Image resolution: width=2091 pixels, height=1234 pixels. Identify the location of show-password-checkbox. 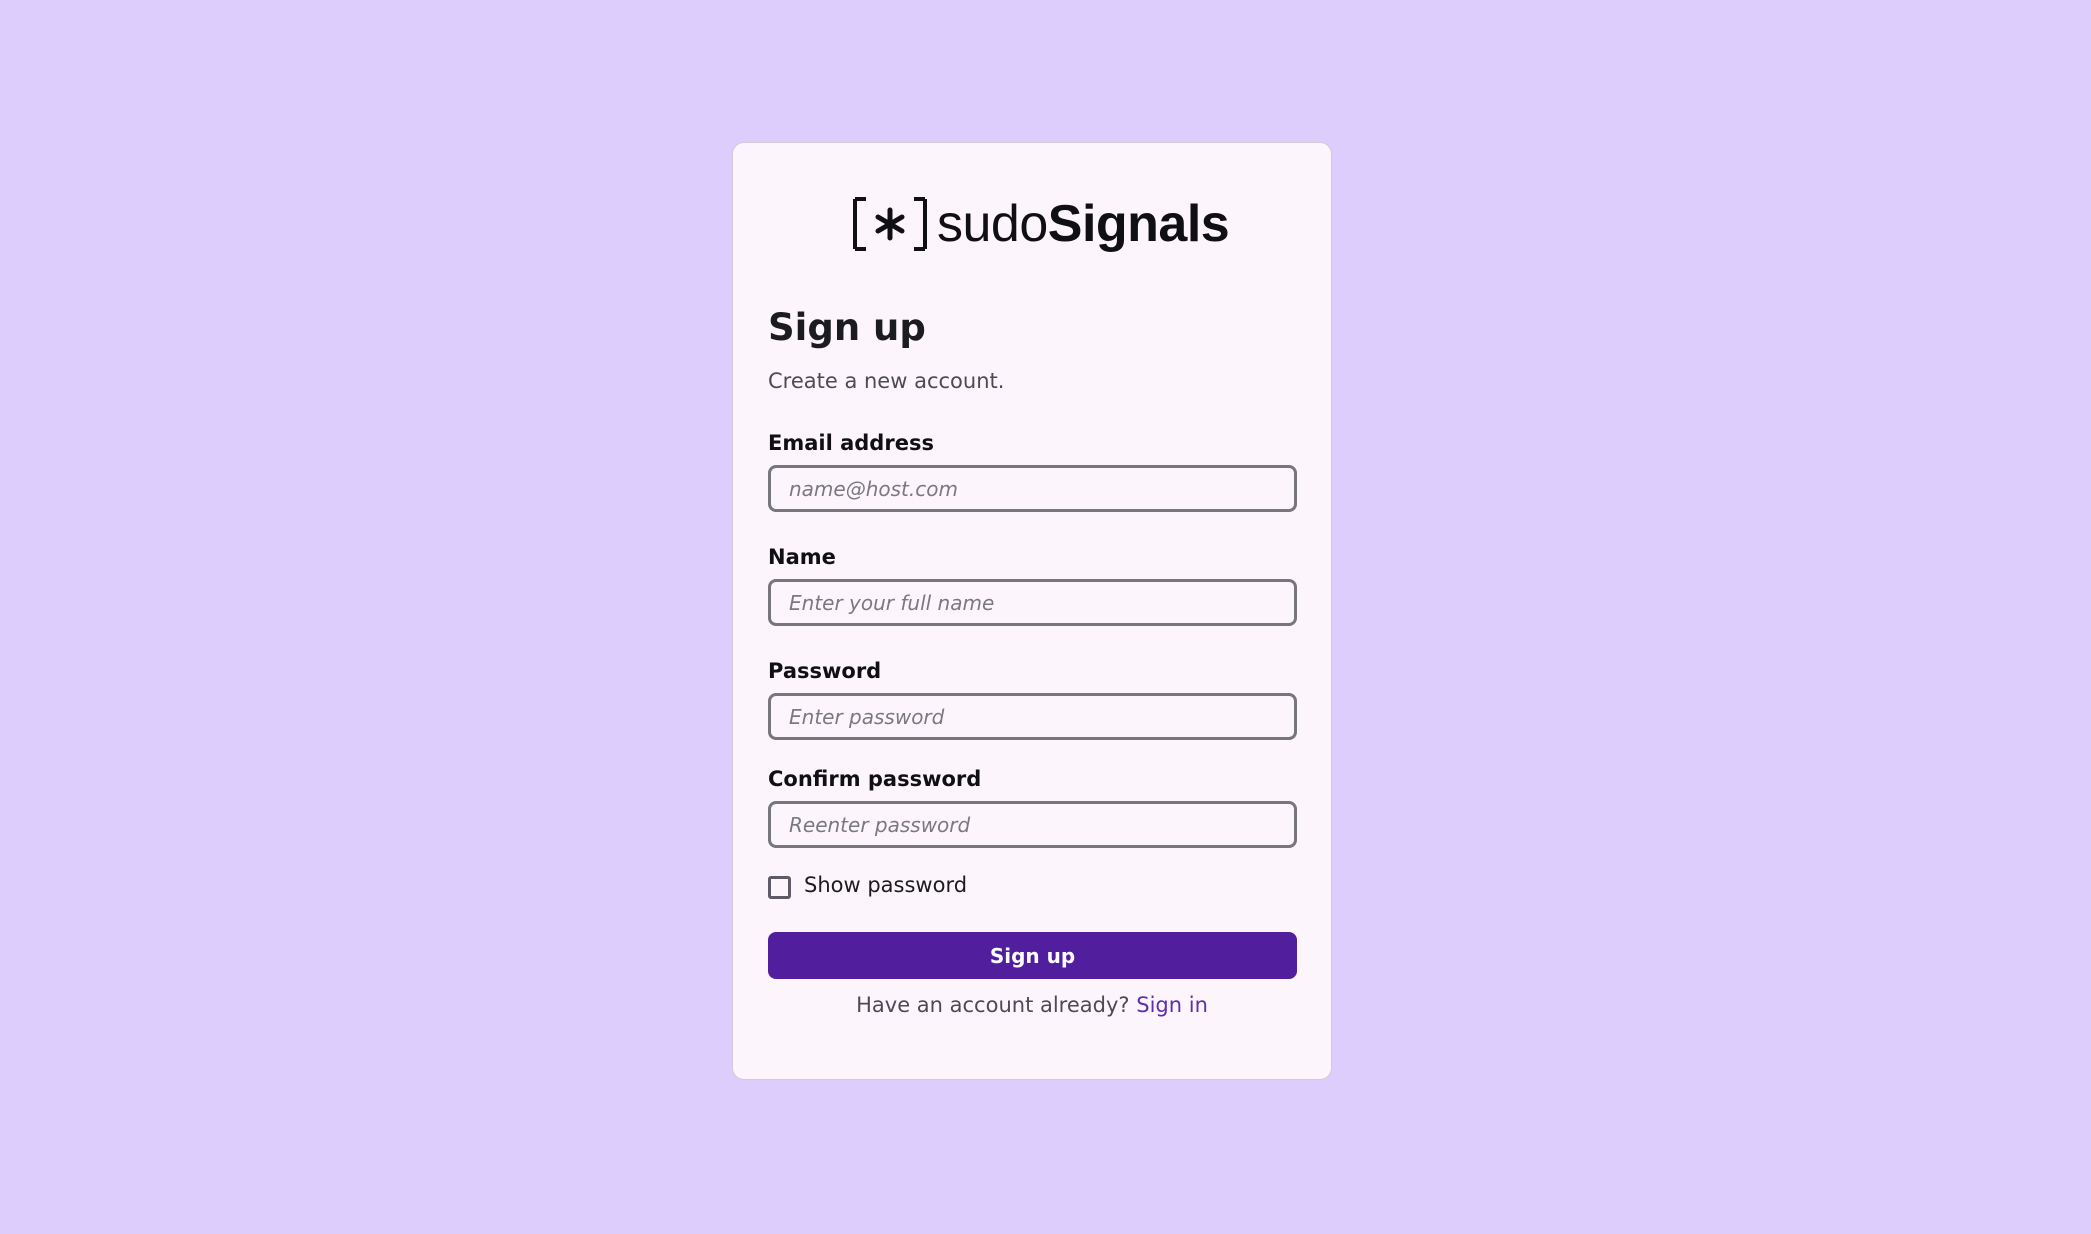
(779, 887).